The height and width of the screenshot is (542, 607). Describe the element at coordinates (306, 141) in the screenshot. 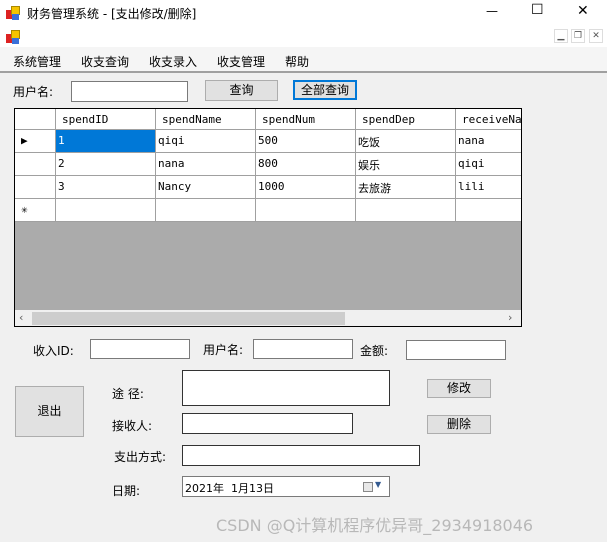

I see `grid-cell: 500` at that location.